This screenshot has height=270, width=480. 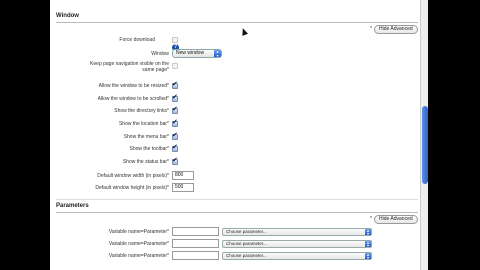 What do you see at coordinates (72, 206) in the screenshot?
I see `parameters-section-legend: Parameters` at bounding box center [72, 206].